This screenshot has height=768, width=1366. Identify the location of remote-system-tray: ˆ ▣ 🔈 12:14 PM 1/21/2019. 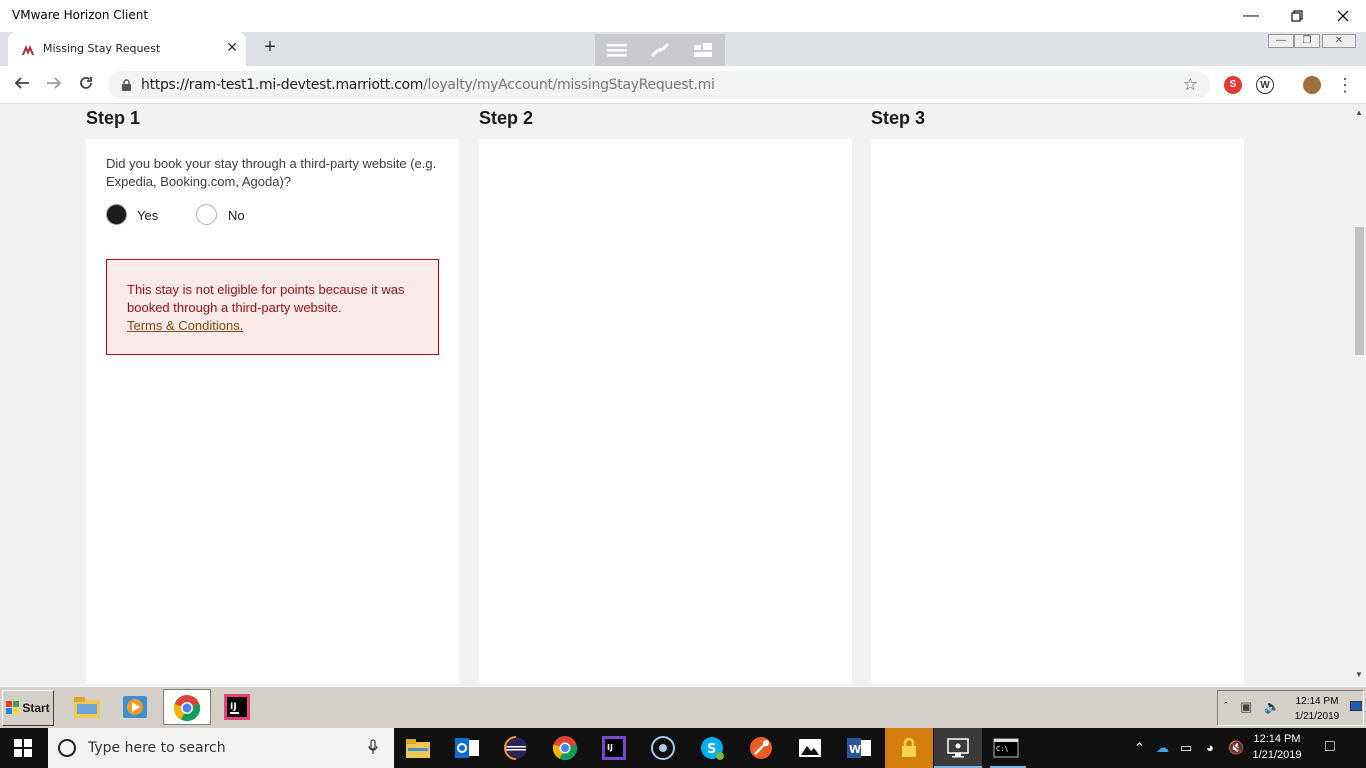
(1290, 708).